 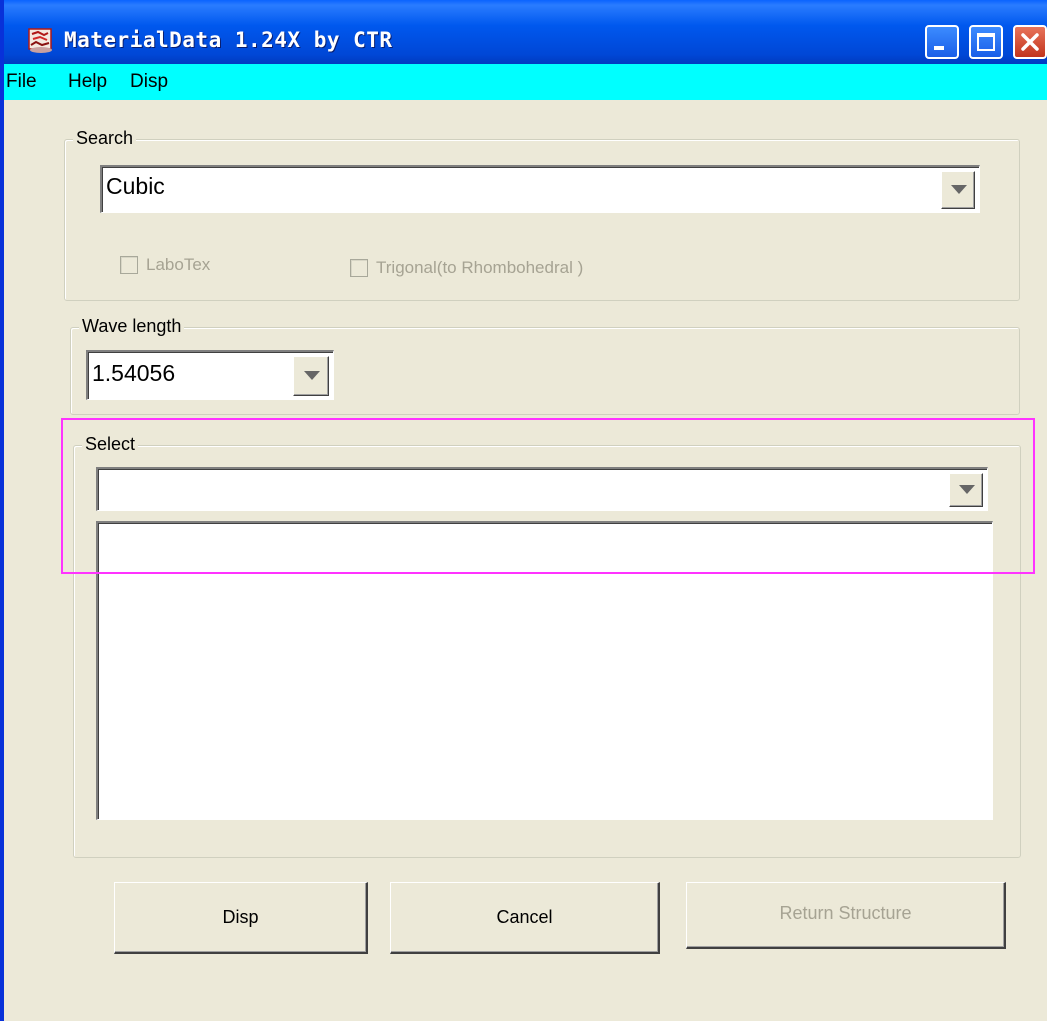 What do you see at coordinates (134, 373) in the screenshot?
I see `wave-length-value: 1.54056` at bounding box center [134, 373].